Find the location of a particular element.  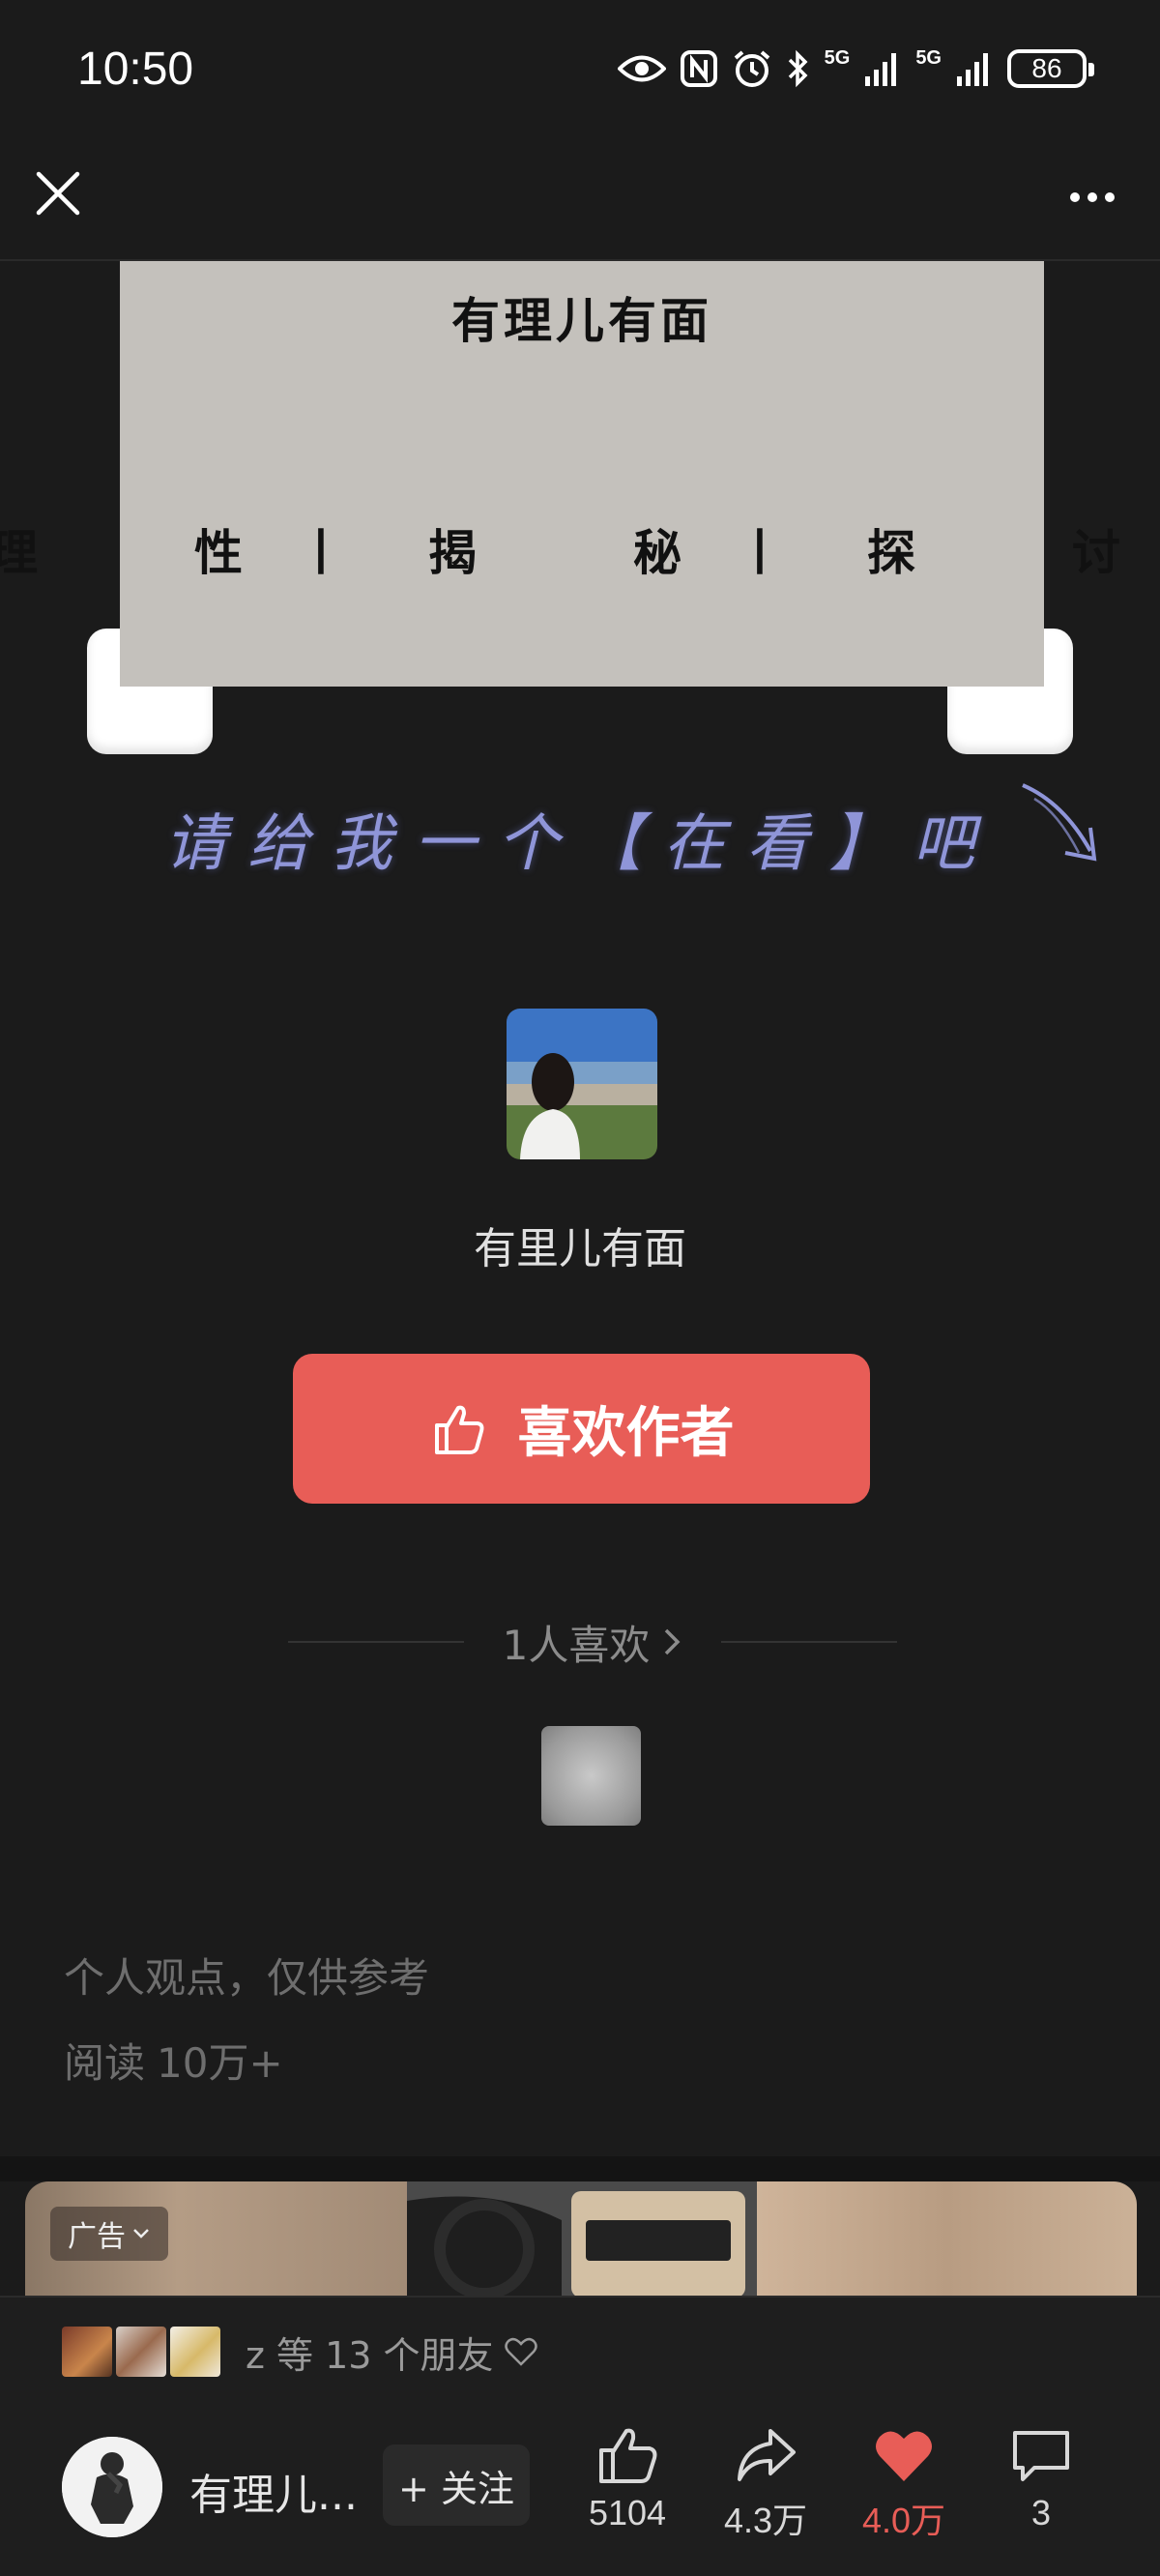

close-button is located at coordinates (58, 193).